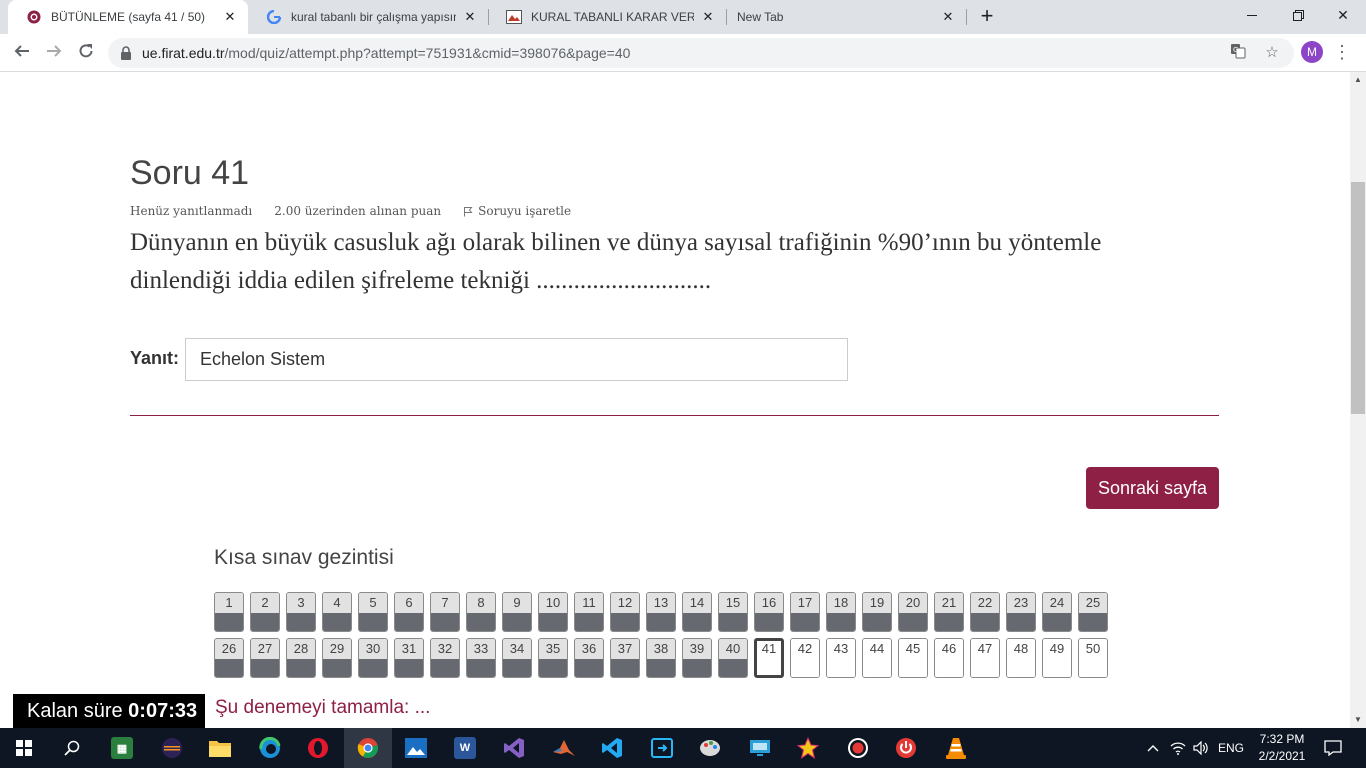 This screenshot has height=768, width=1366. Describe the element at coordinates (661, 612) in the screenshot. I see `quiz-nav-button-13: 13` at that location.